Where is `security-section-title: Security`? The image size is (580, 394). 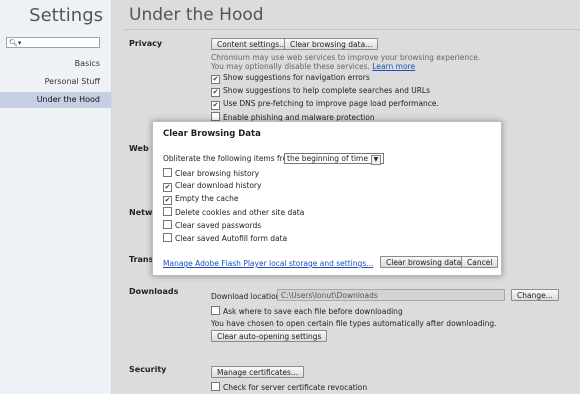 security-section-title: Security is located at coordinates (148, 369).